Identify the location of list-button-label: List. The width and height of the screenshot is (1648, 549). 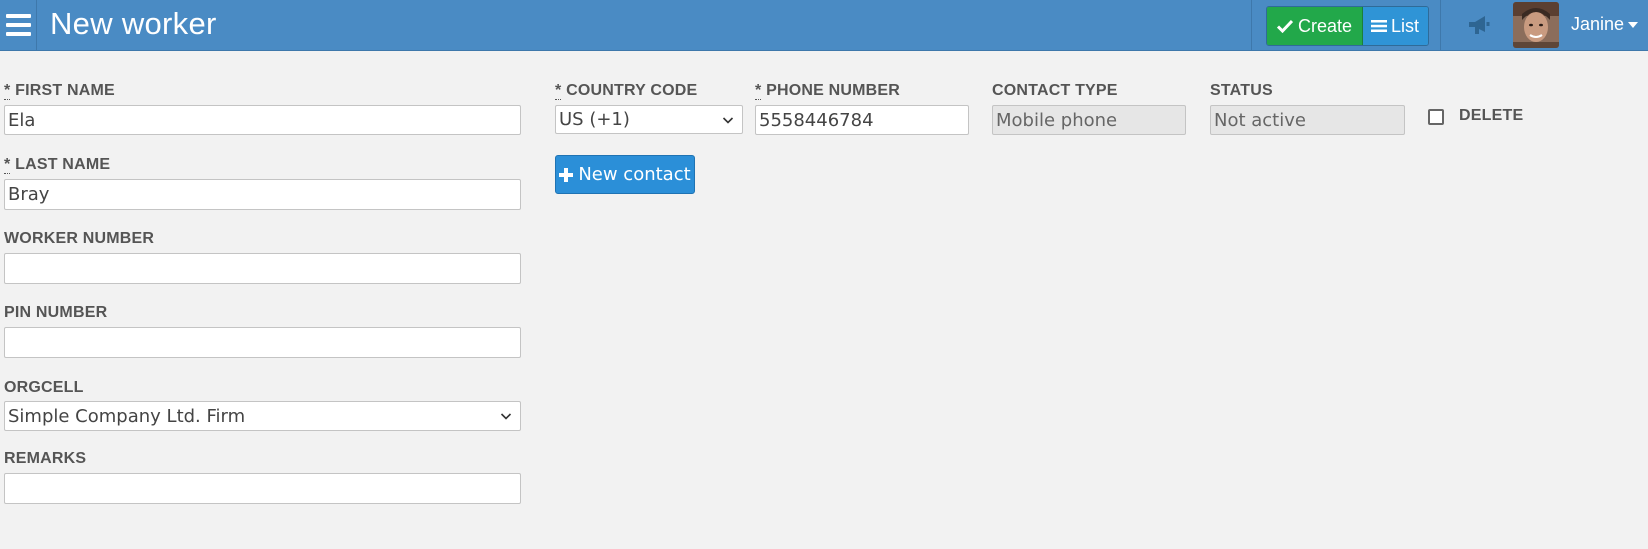
(1405, 25).